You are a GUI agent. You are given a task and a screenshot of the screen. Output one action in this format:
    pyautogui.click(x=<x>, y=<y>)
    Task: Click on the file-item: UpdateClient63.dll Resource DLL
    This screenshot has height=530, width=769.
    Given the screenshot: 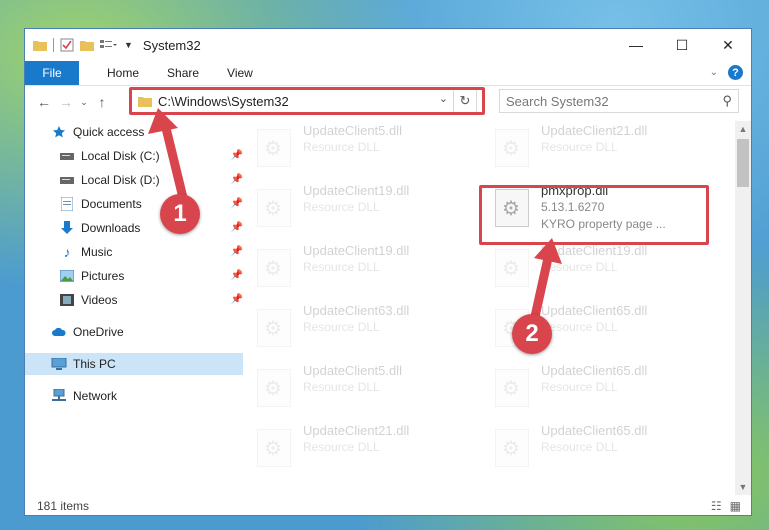 What is the action you would take?
    pyautogui.click(x=358, y=326)
    